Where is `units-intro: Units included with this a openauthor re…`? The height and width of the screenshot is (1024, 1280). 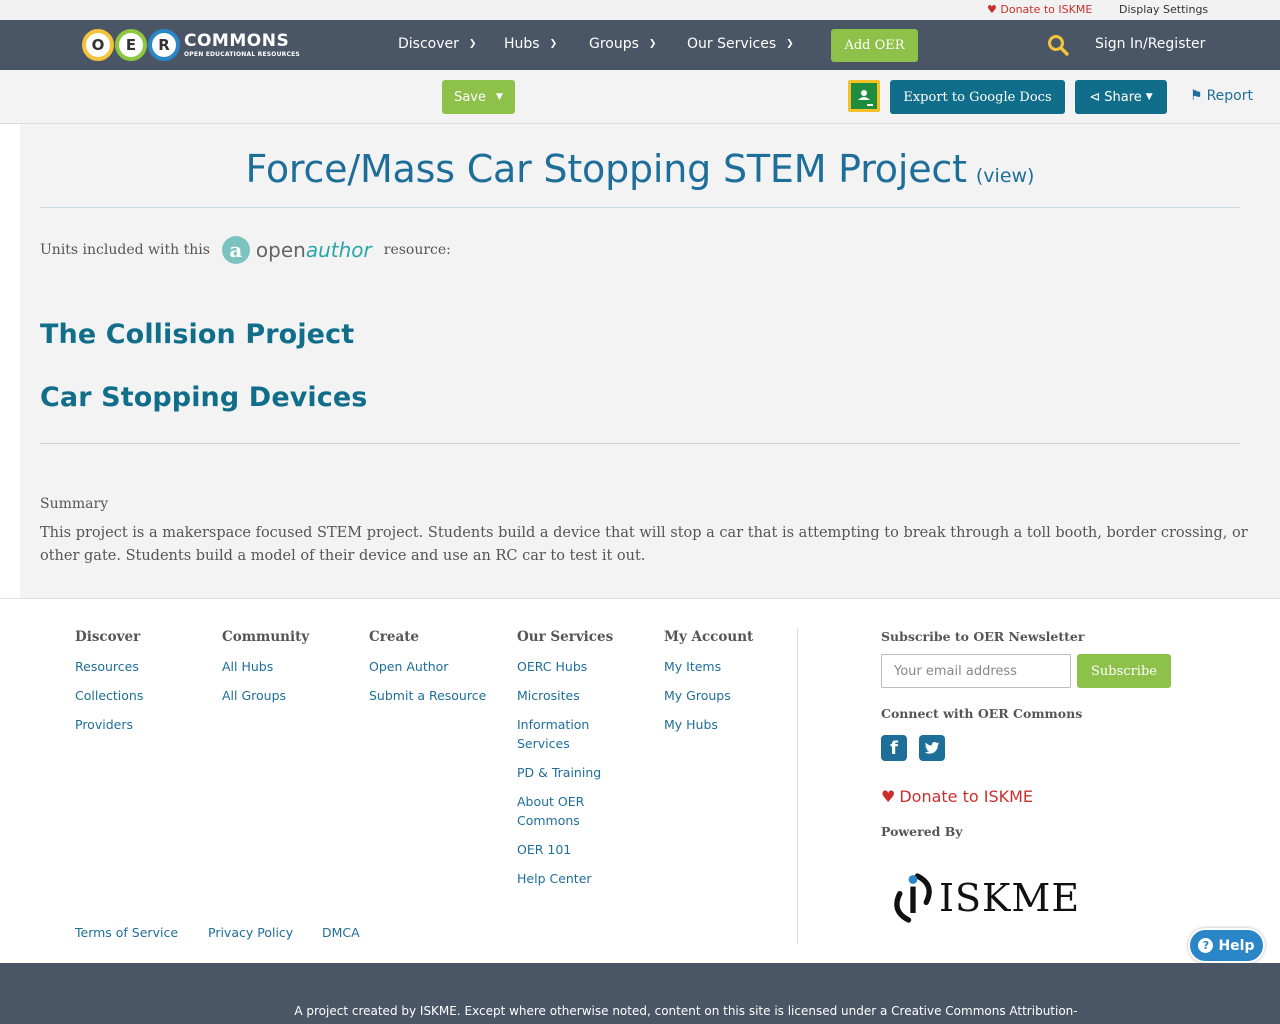
units-intro: Units included with this a openauthor re… is located at coordinates (245, 250).